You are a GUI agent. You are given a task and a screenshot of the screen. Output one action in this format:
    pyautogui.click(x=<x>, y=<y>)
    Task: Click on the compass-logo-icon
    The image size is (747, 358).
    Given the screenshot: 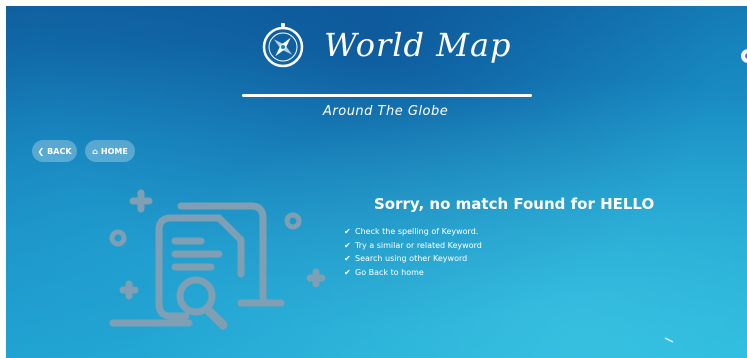 What is the action you would take?
    pyautogui.click(x=283, y=45)
    